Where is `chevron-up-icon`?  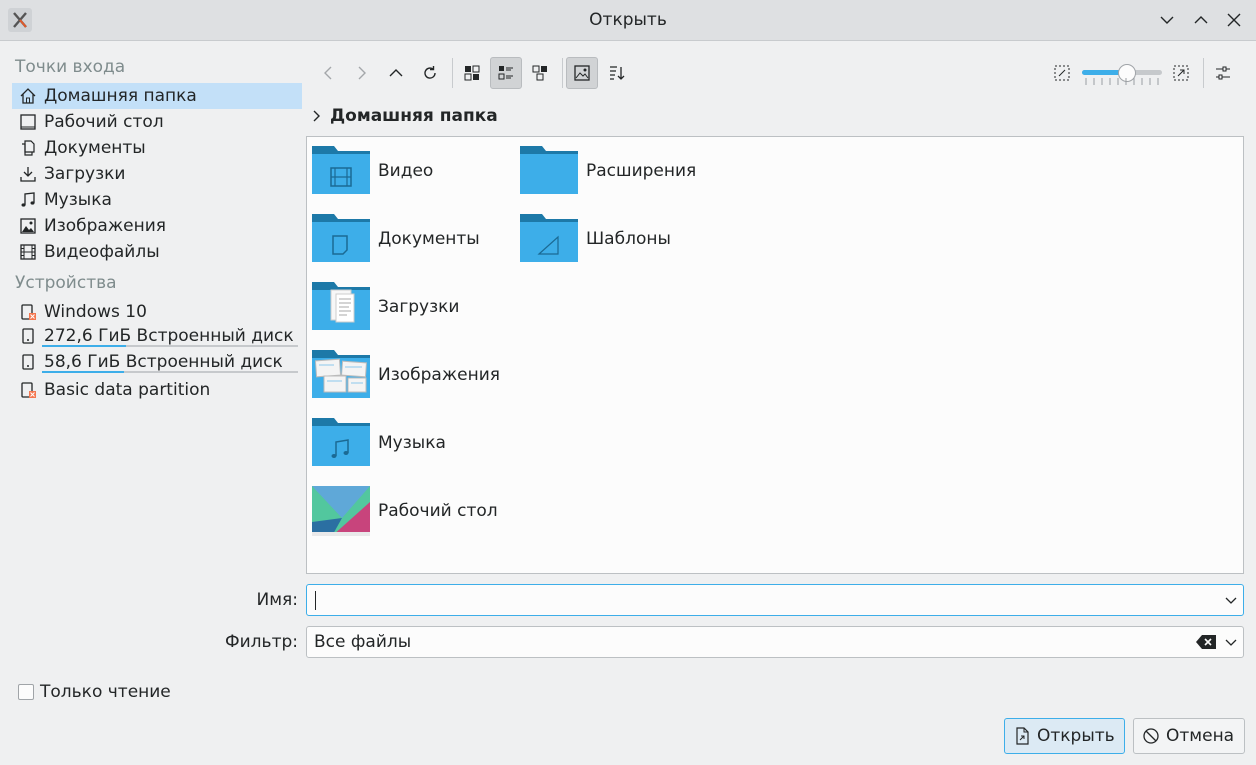
chevron-up-icon is located at coordinates (1201, 20).